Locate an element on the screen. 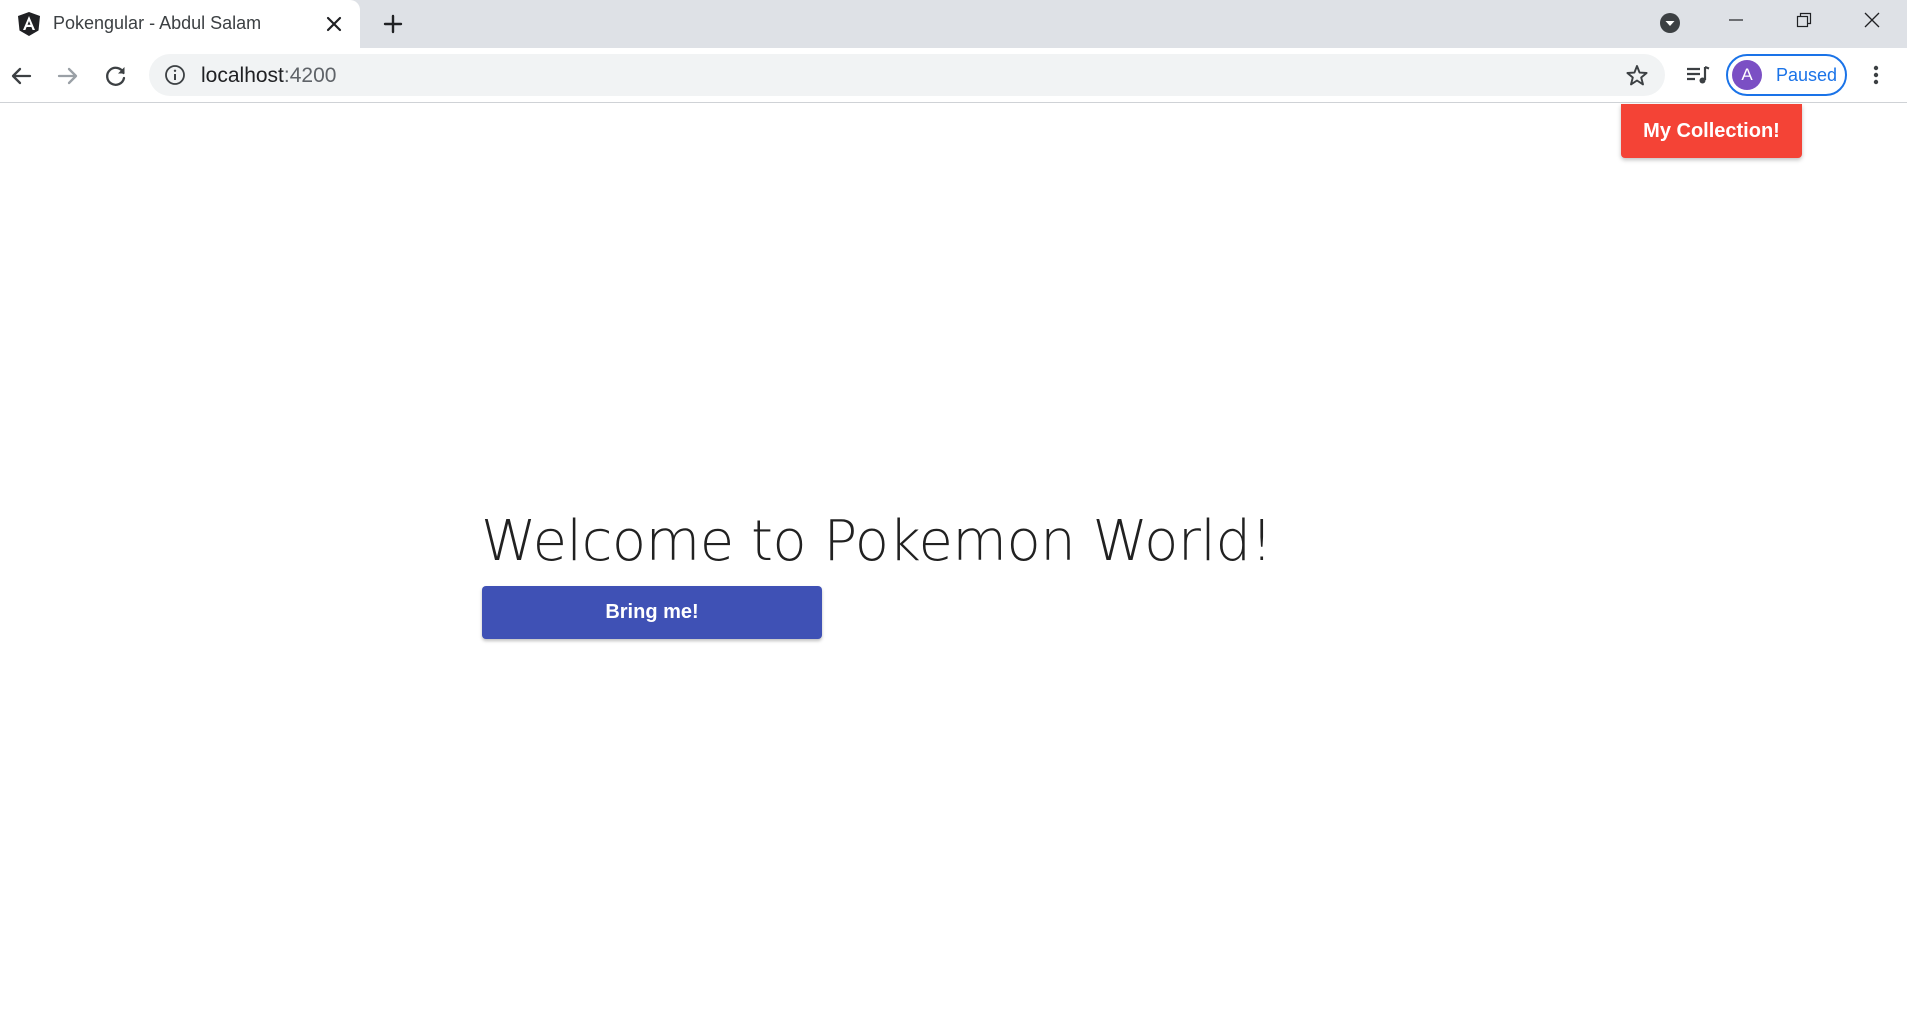  my-collection-button: My Collection! is located at coordinates (1711, 131).